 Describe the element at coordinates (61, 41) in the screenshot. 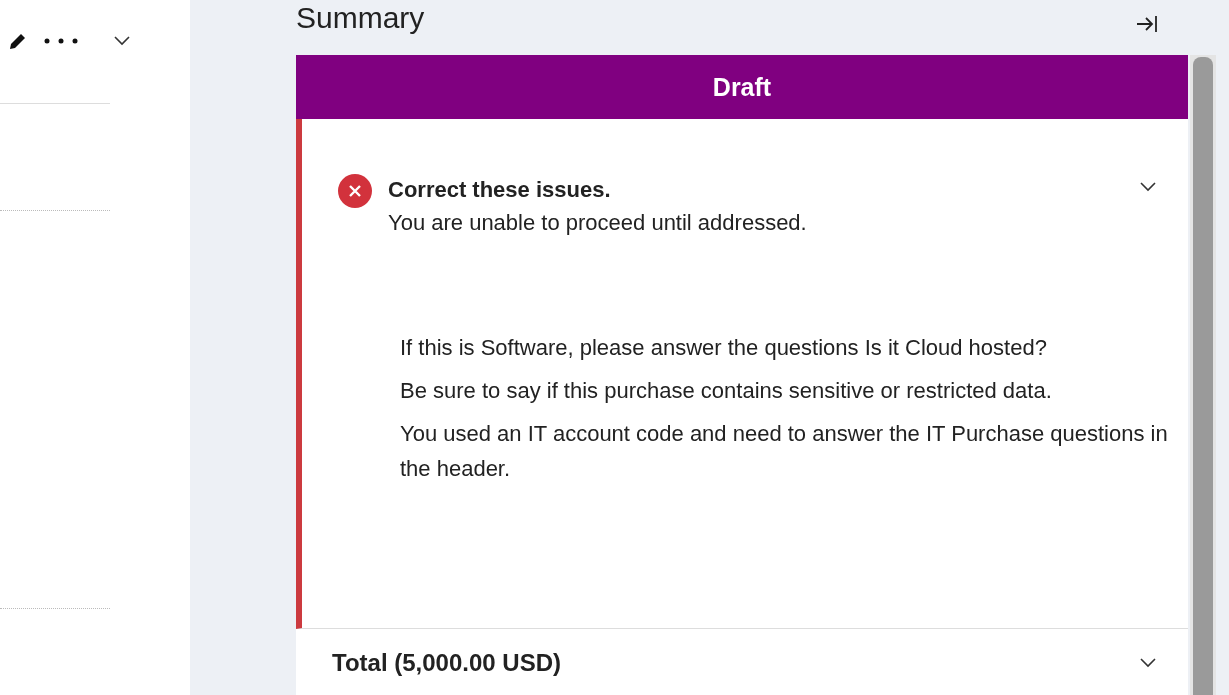

I see `more-icon` at that location.